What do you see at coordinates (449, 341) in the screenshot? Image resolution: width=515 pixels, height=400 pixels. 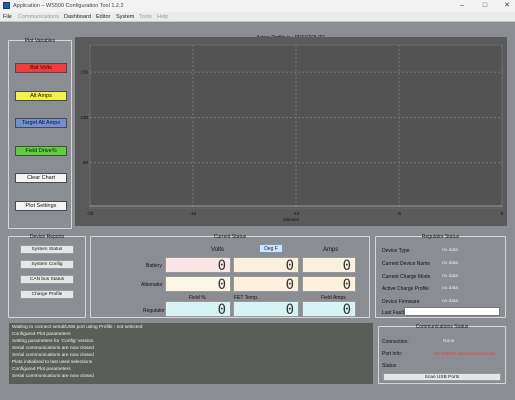 I see `connection-value: None` at bounding box center [449, 341].